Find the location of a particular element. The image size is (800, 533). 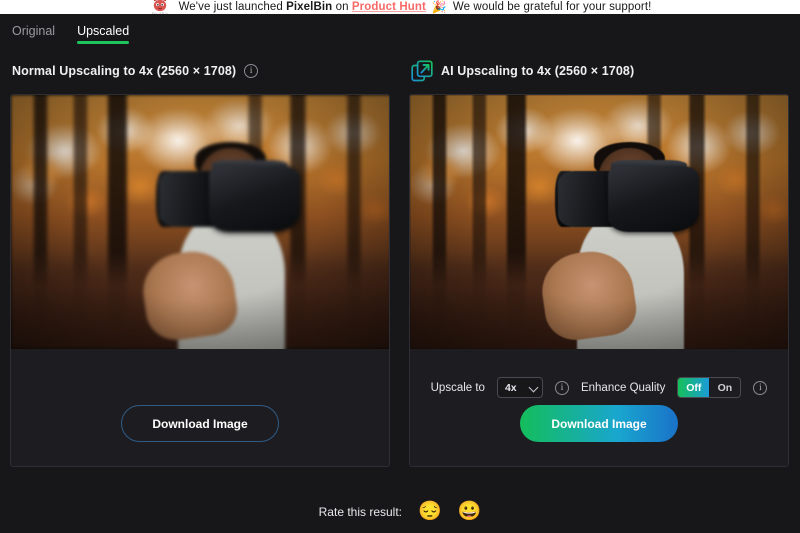

enhance-quality-on-option: On is located at coordinates (724, 387).